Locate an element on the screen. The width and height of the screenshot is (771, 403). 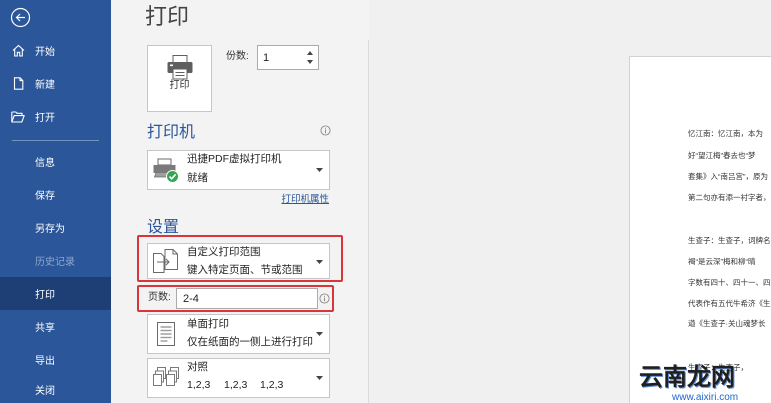
print-button: 打印 is located at coordinates (179, 78).